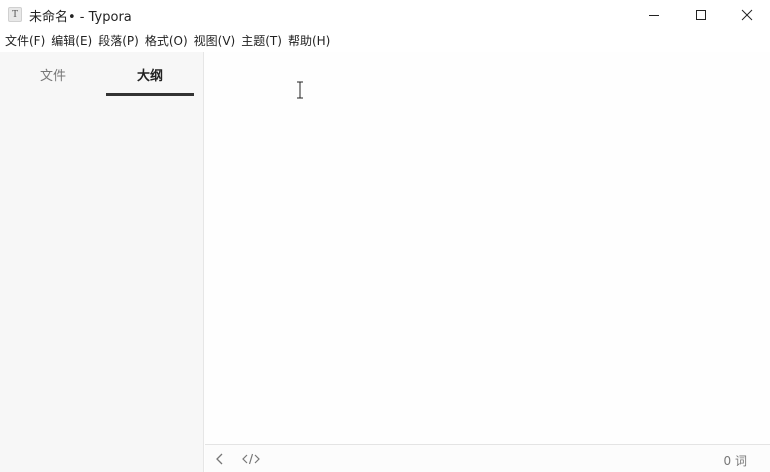 The image size is (770, 472). I want to click on active-tab-indicator, so click(150, 94).